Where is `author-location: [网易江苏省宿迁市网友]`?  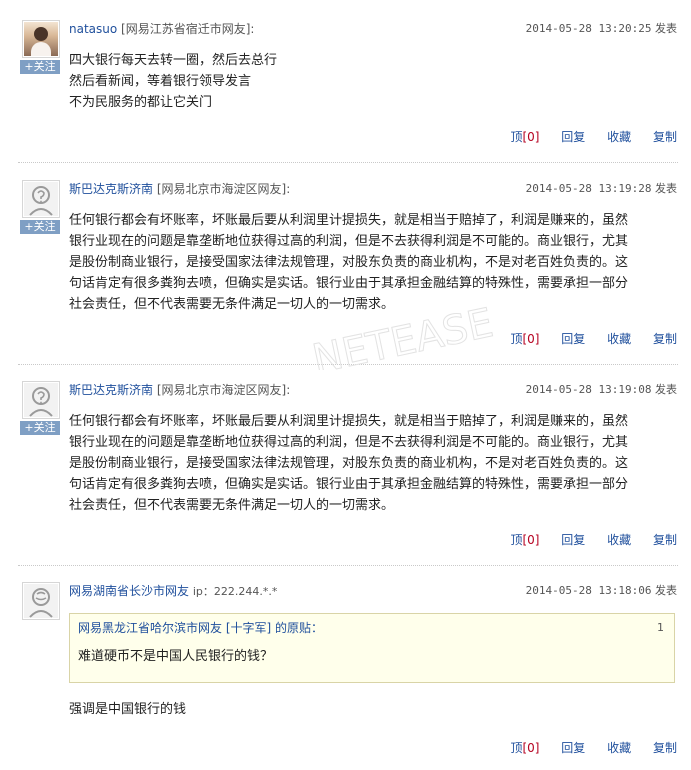
author-location: [网易江苏省宿迁市网友] is located at coordinates (186, 29).